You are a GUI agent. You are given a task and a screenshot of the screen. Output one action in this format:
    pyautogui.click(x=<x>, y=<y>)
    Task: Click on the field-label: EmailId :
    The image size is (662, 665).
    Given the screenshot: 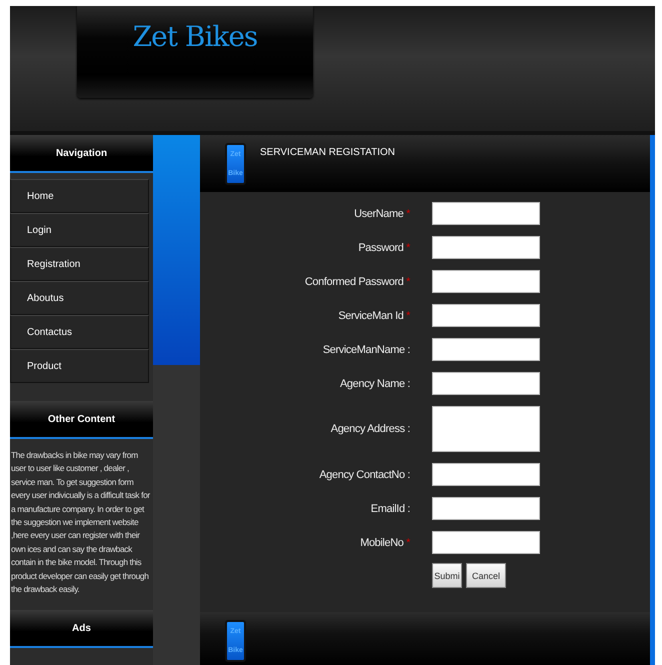 What is the action you would take?
    pyautogui.click(x=390, y=508)
    